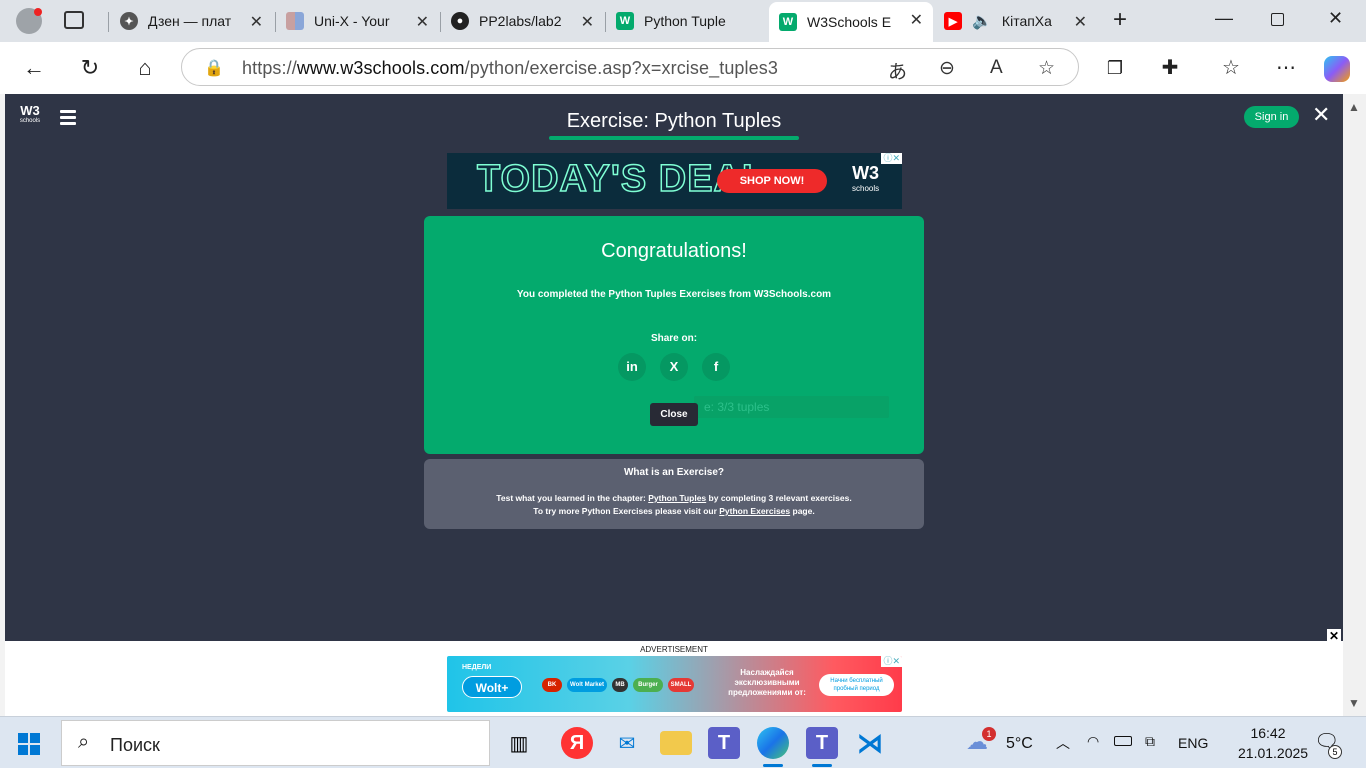 Image resolution: width=1366 pixels, height=768 pixels. Describe the element at coordinates (851, 22) in the screenshot. I see `tab-w3schools-exercise: W W3Schools E ✕` at that location.